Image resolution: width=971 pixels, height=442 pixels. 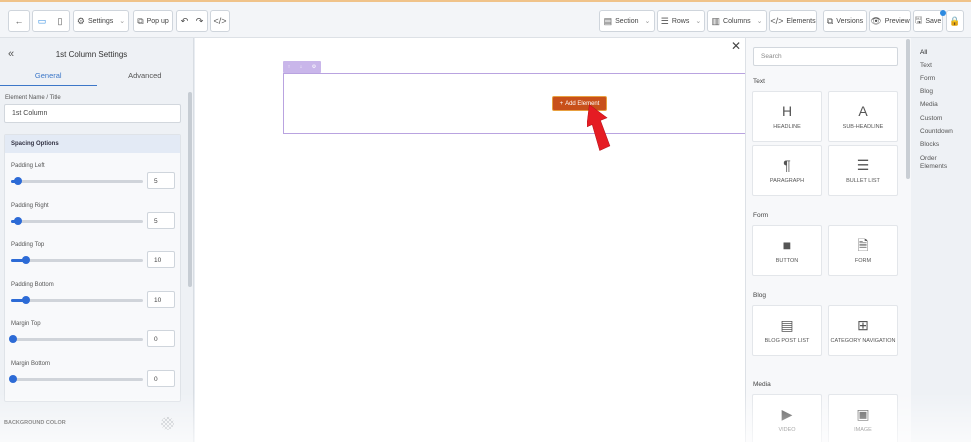 What do you see at coordinates (314, 67) in the screenshot?
I see `gear-icon: ⚙` at bounding box center [314, 67].